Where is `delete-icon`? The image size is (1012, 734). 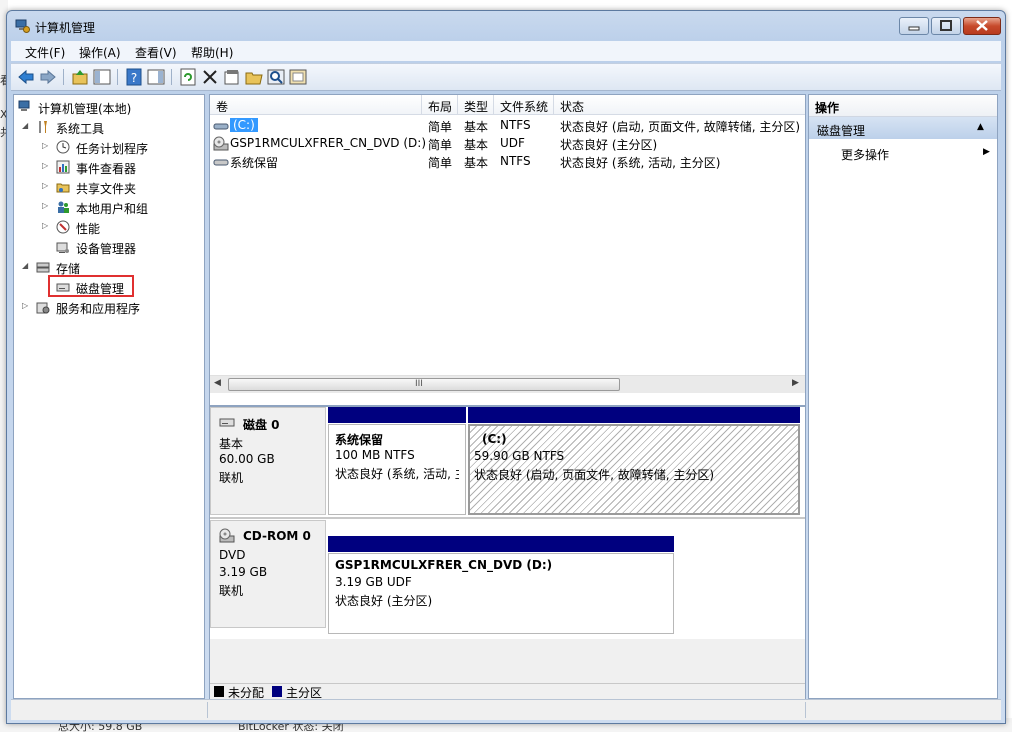
delete-icon is located at coordinates (210, 77).